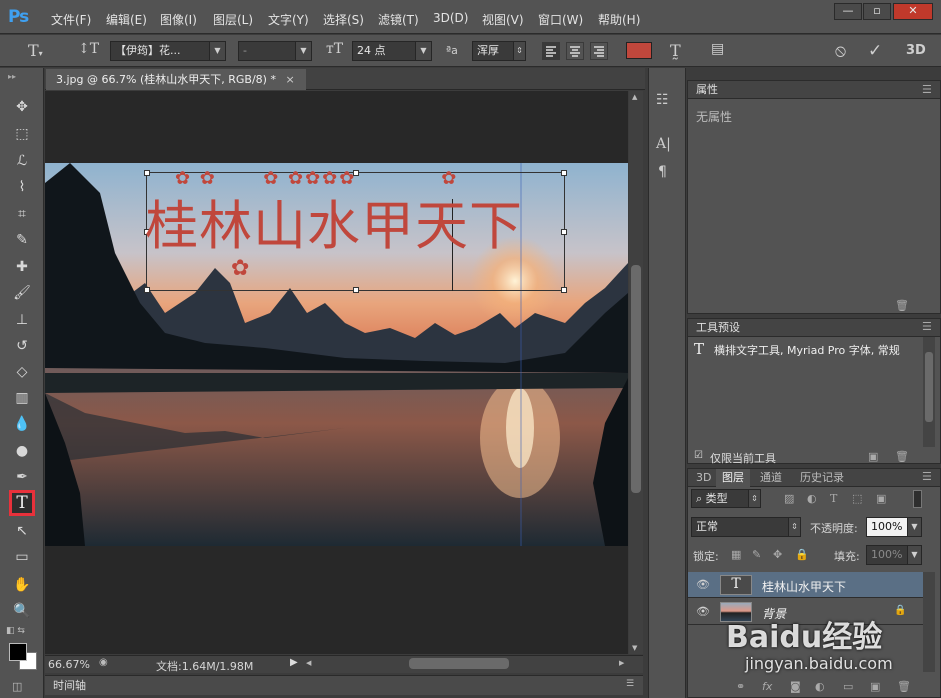 The image size is (941, 698). What do you see at coordinates (22, 531) in the screenshot?
I see `path-select-tool-icon: ↖` at bounding box center [22, 531].